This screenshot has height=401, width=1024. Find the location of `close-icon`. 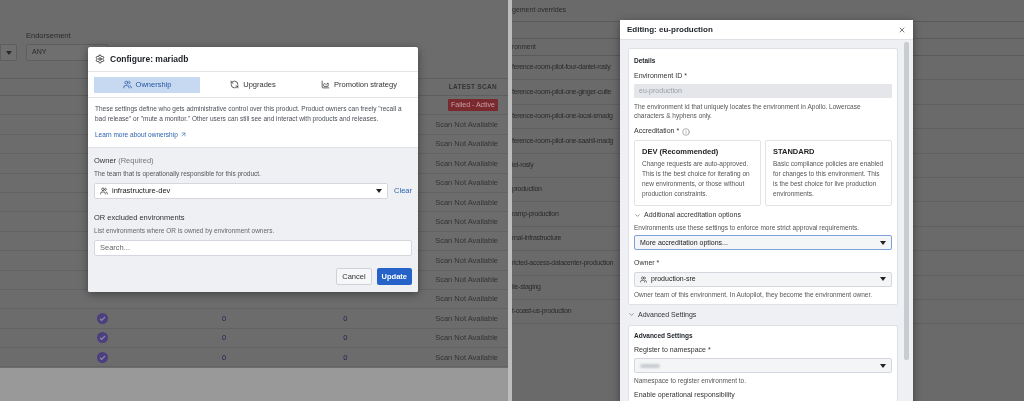

close-icon is located at coordinates (902, 29).